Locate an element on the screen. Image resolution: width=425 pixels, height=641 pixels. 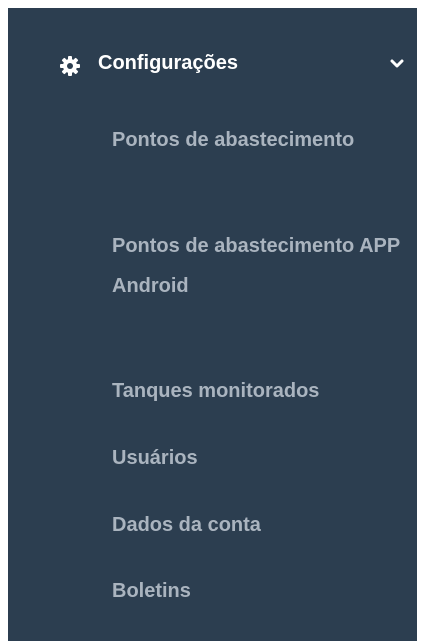
configuracoes-label: Configurações is located at coordinates (168, 63).